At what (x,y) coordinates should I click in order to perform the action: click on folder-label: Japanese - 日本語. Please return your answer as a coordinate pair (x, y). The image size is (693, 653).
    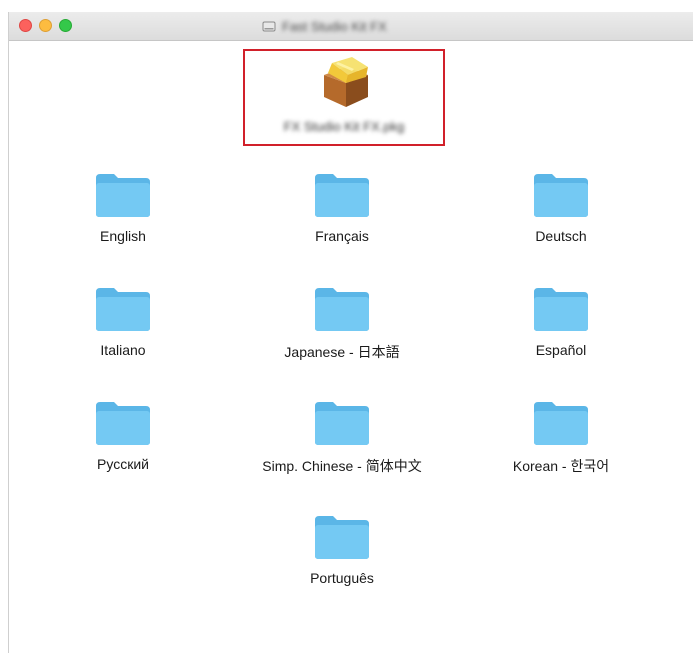
    Looking at the image, I should click on (342, 352).